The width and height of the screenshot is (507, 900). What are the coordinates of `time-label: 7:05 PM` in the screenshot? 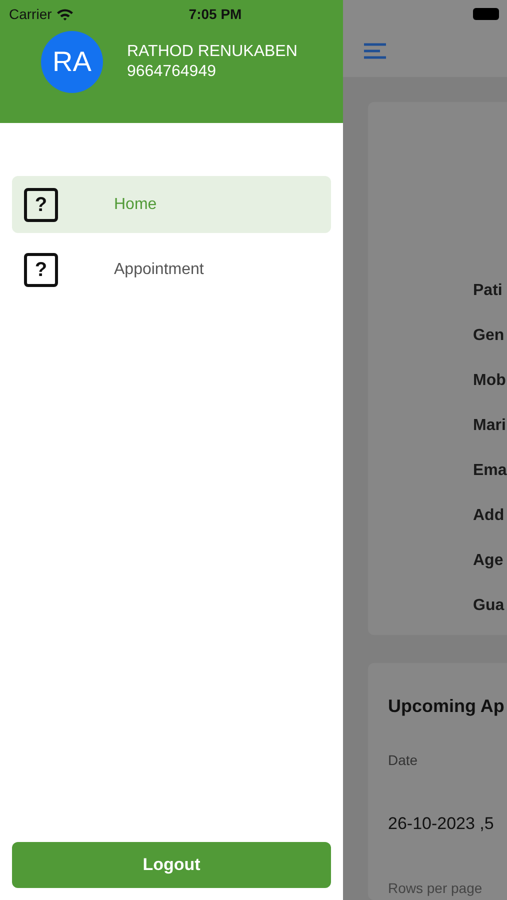 It's located at (215, 14).